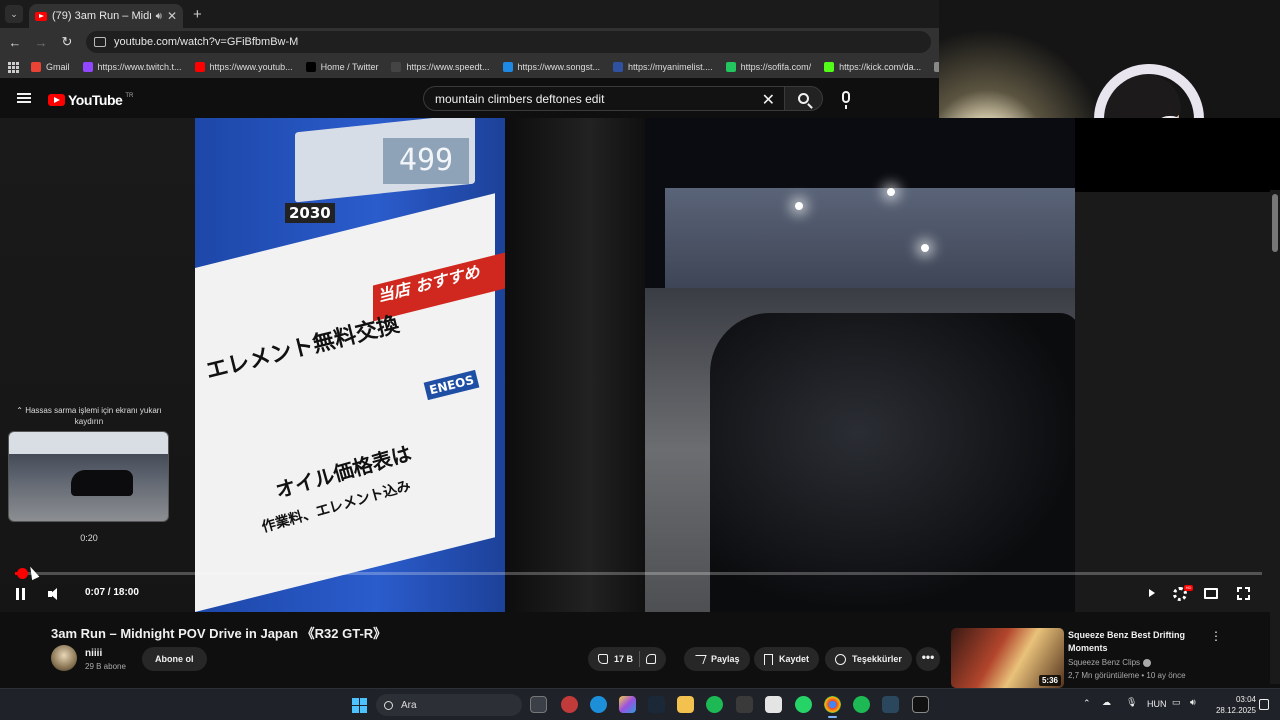 This screenshot has height=720, width=1280. What do you see at coordinates (832, 707) in the screenshot?
I see `chrome-icon` at bounding box center [832, 707].